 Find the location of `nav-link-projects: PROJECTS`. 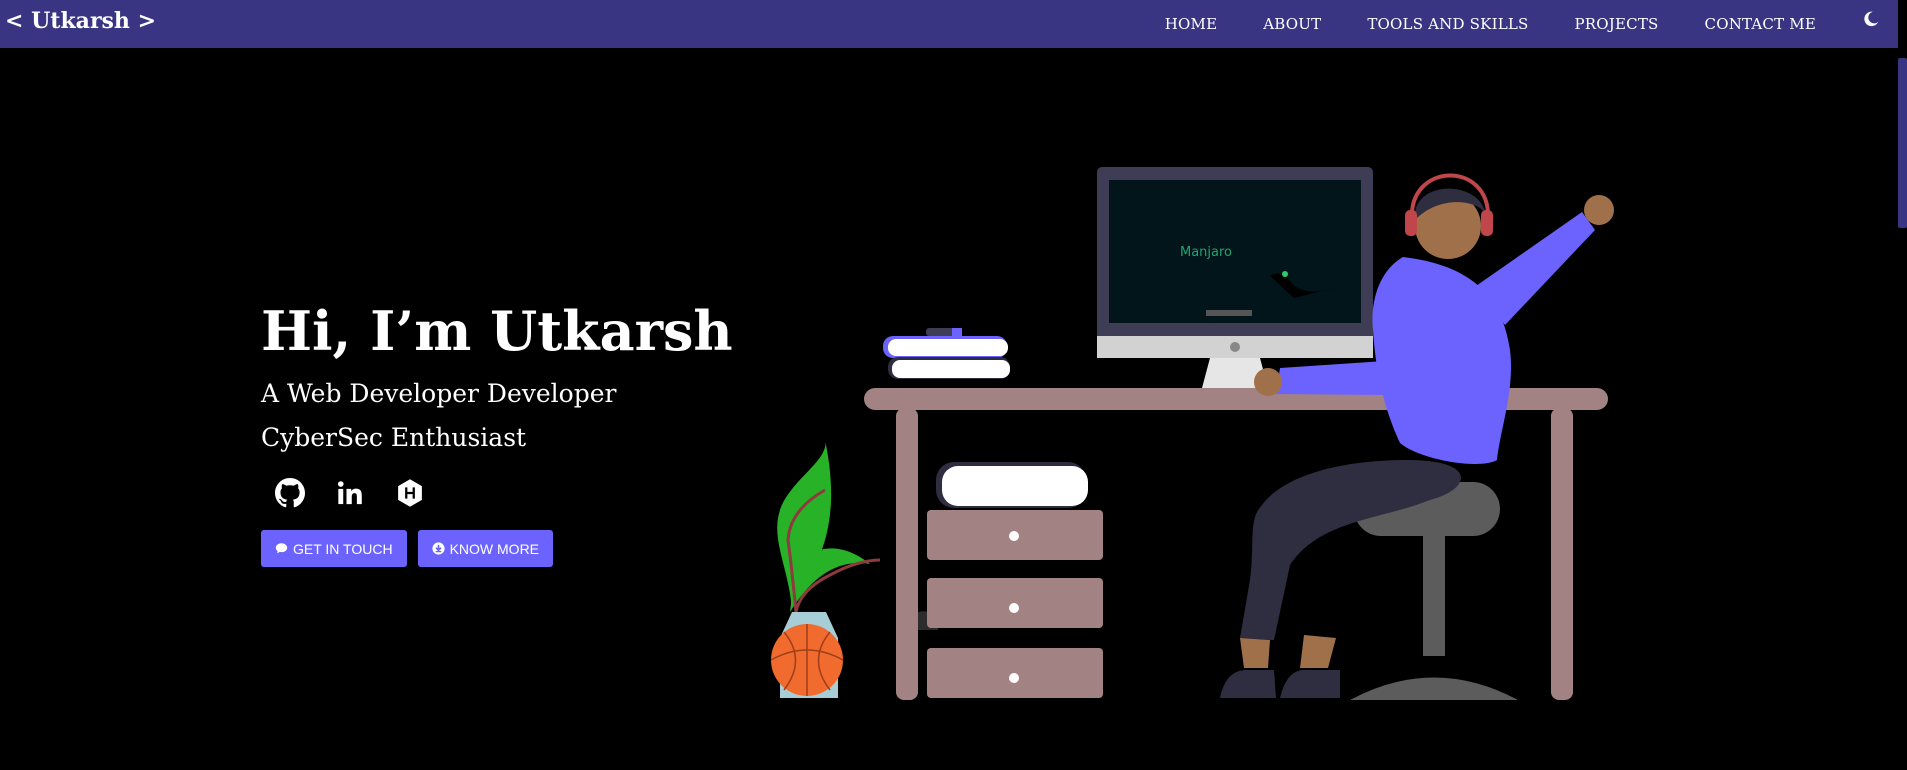

nav-link-projects: PROJECTS is located at coordinates (1617, 24).